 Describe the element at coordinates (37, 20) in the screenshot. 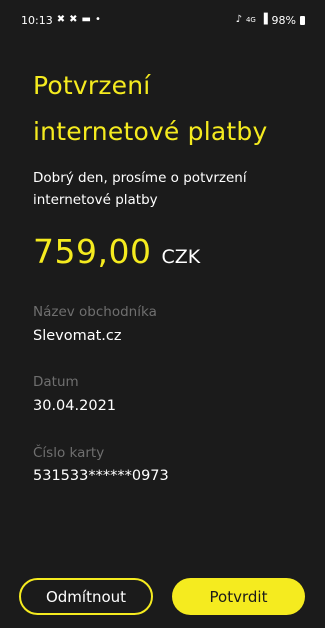

I see `status-time: 10:13` at that location.